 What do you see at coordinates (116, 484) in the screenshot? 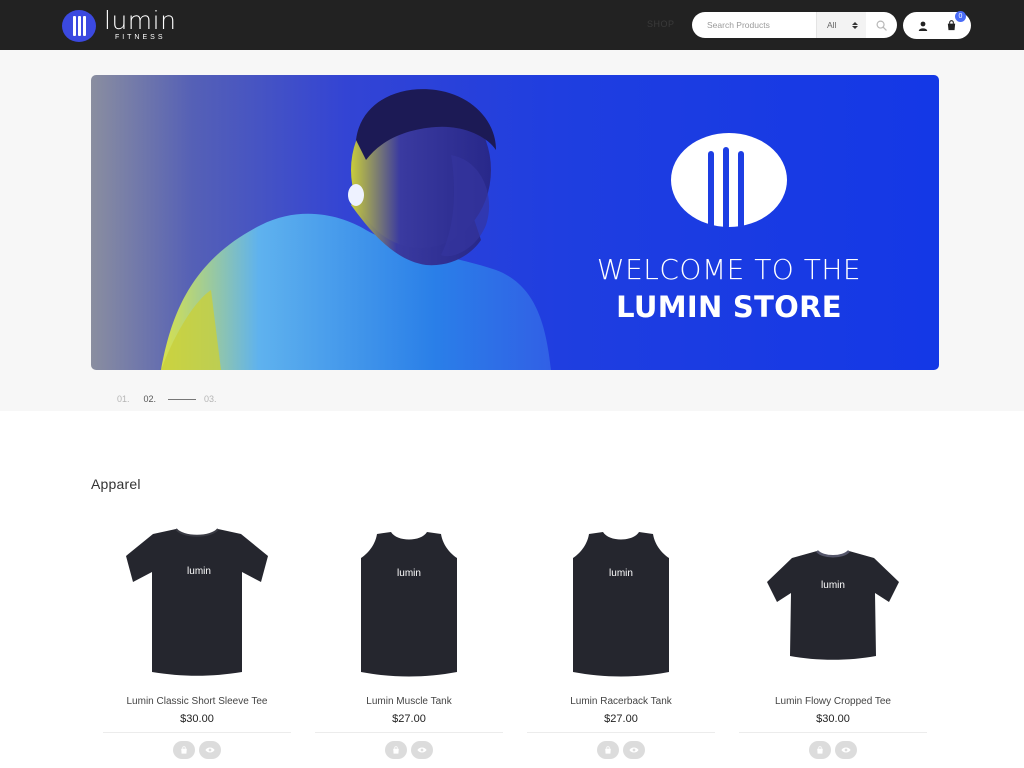
I see `section-title: Apparel` at bounding box center [116, 484].